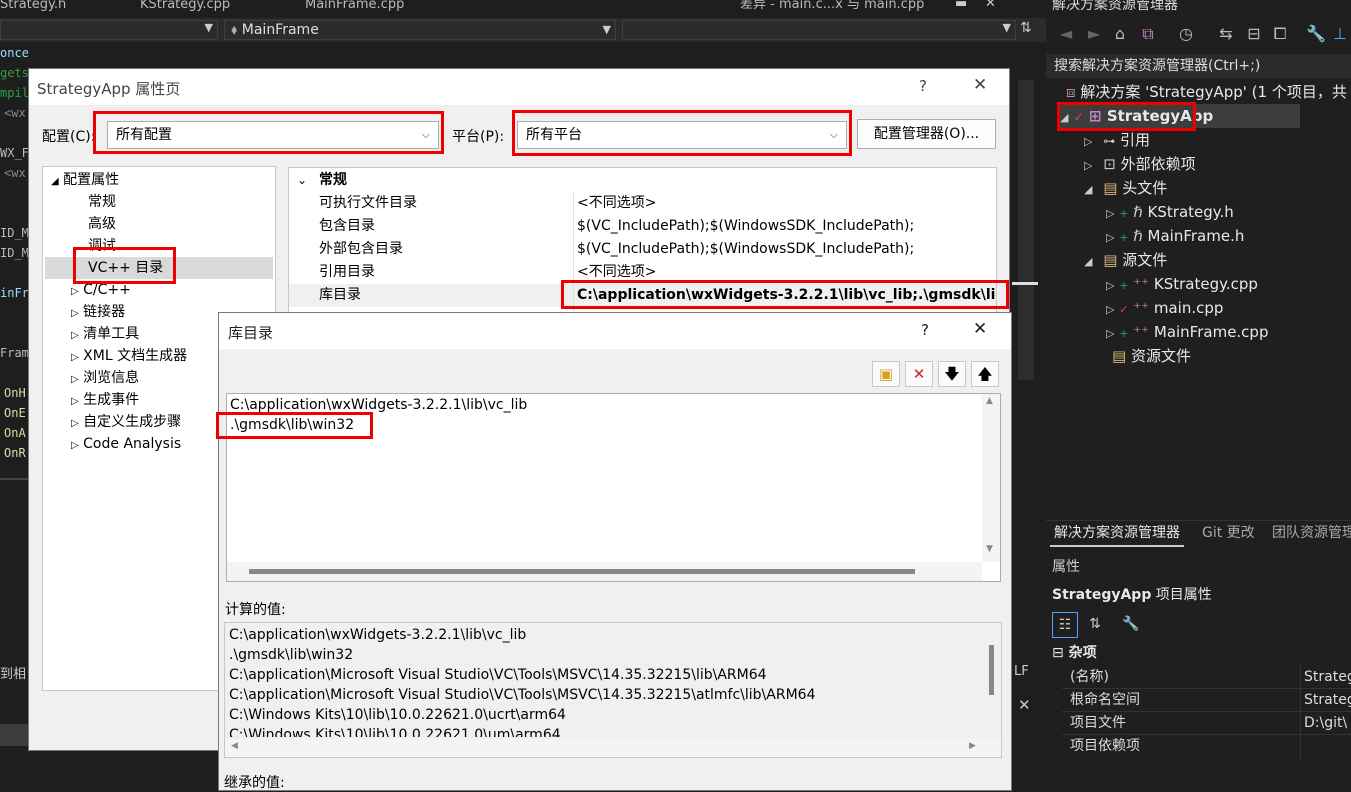 The width and height of the screenshot is (1351, 792). I want to click on solution-search-box: 搜索解决方案资源管理器(Ctrl+;), so click(1198, 66).